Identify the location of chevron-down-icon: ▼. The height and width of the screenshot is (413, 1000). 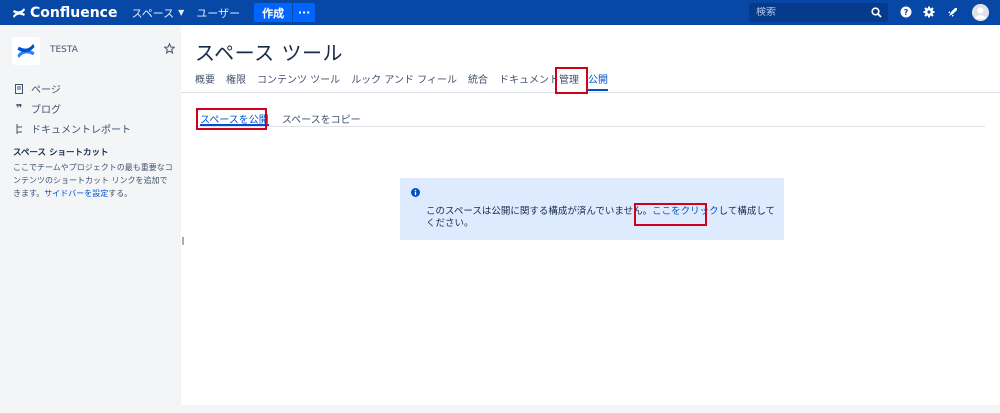
(181, 12).